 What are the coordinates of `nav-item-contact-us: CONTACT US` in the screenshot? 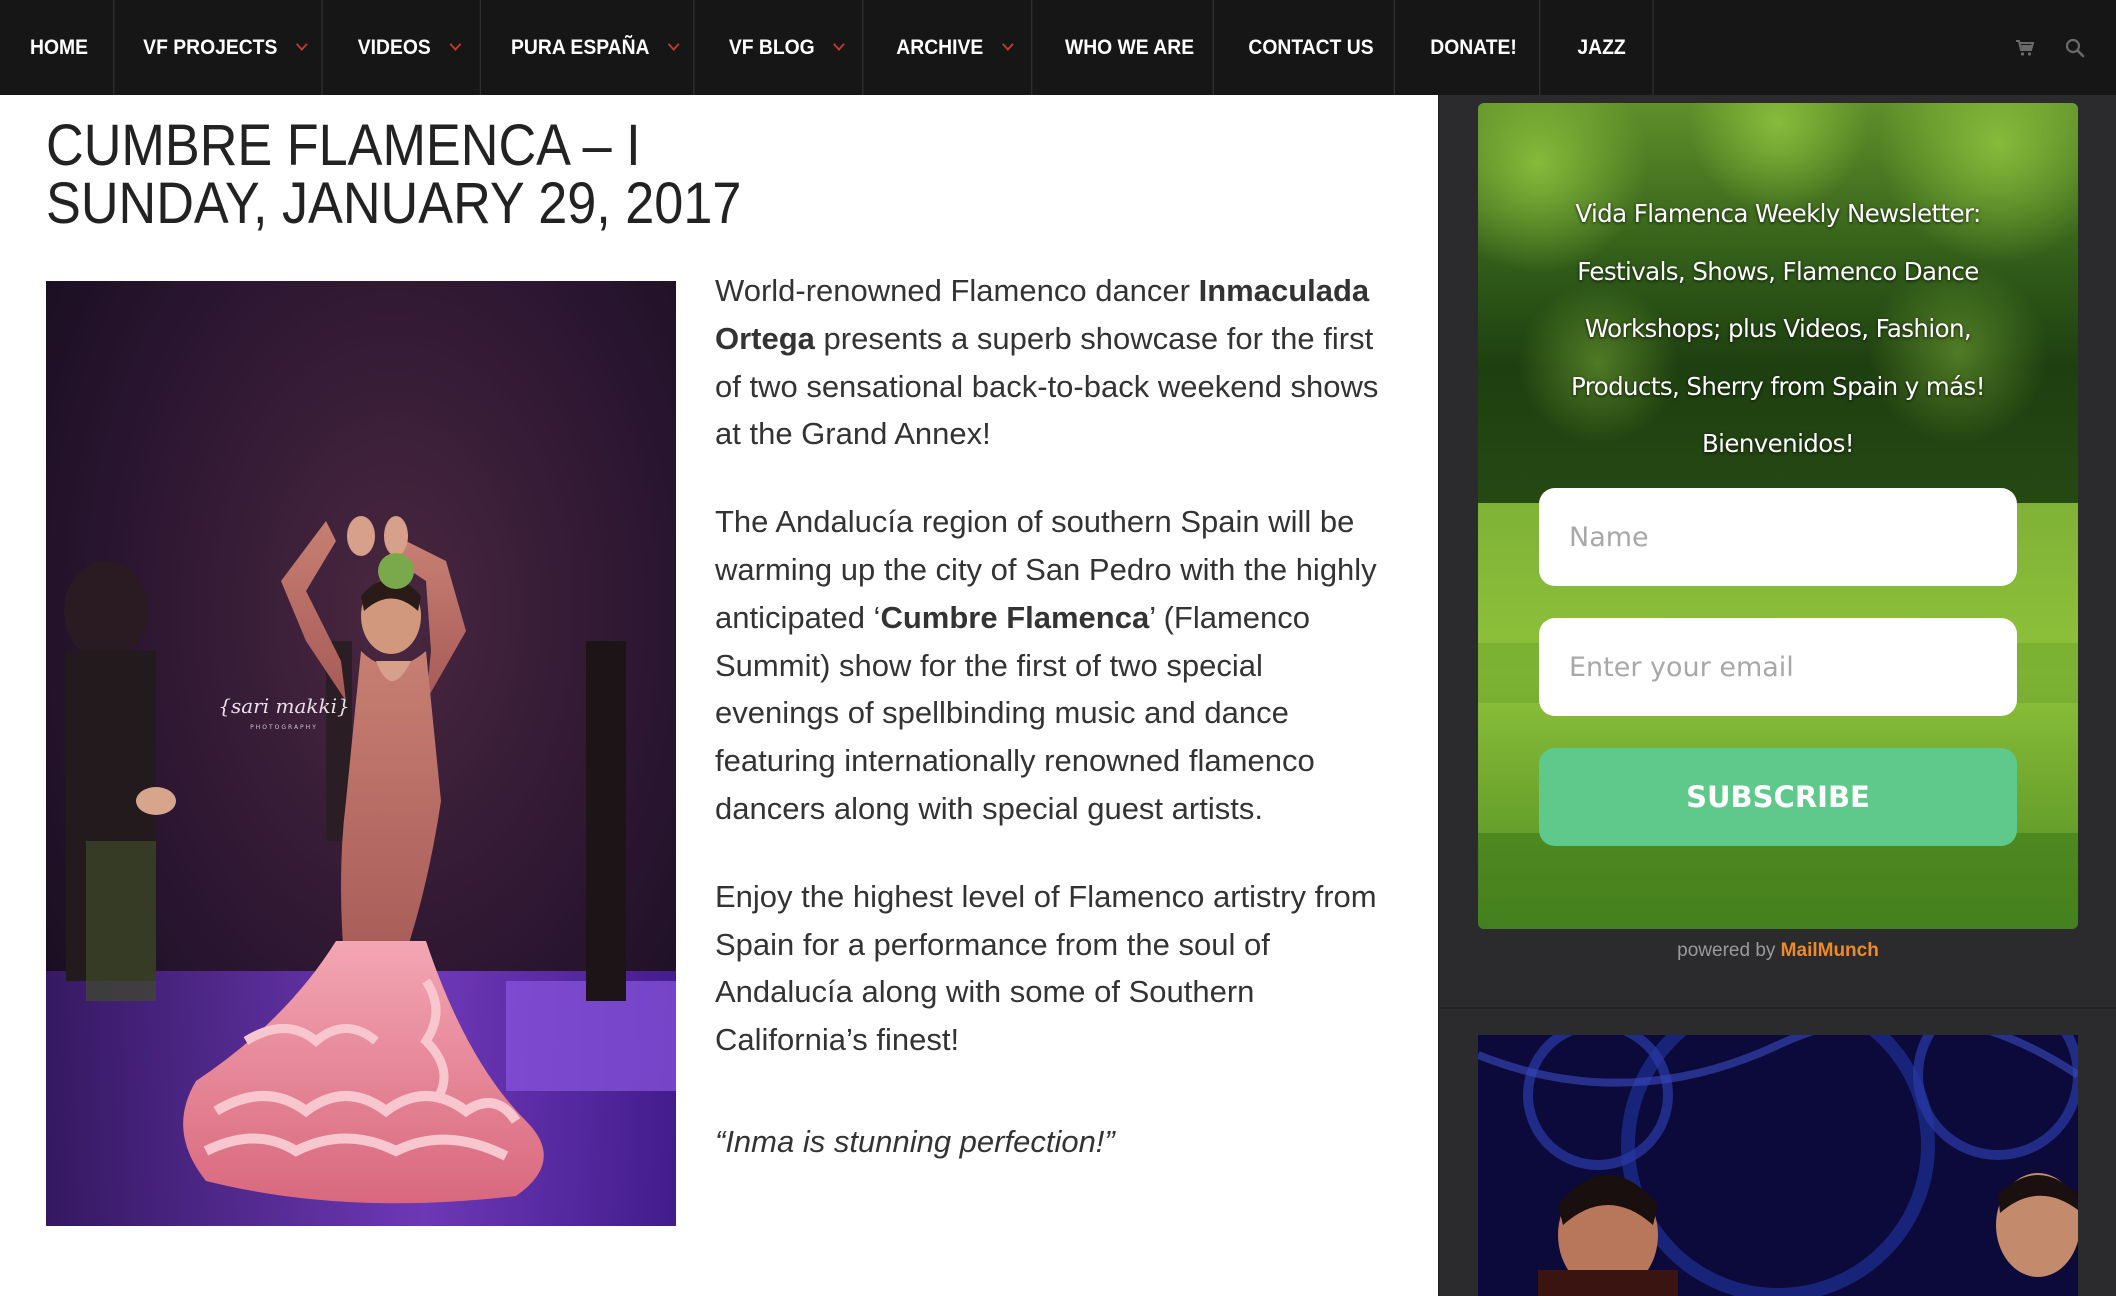 It's located at (1311, 47).